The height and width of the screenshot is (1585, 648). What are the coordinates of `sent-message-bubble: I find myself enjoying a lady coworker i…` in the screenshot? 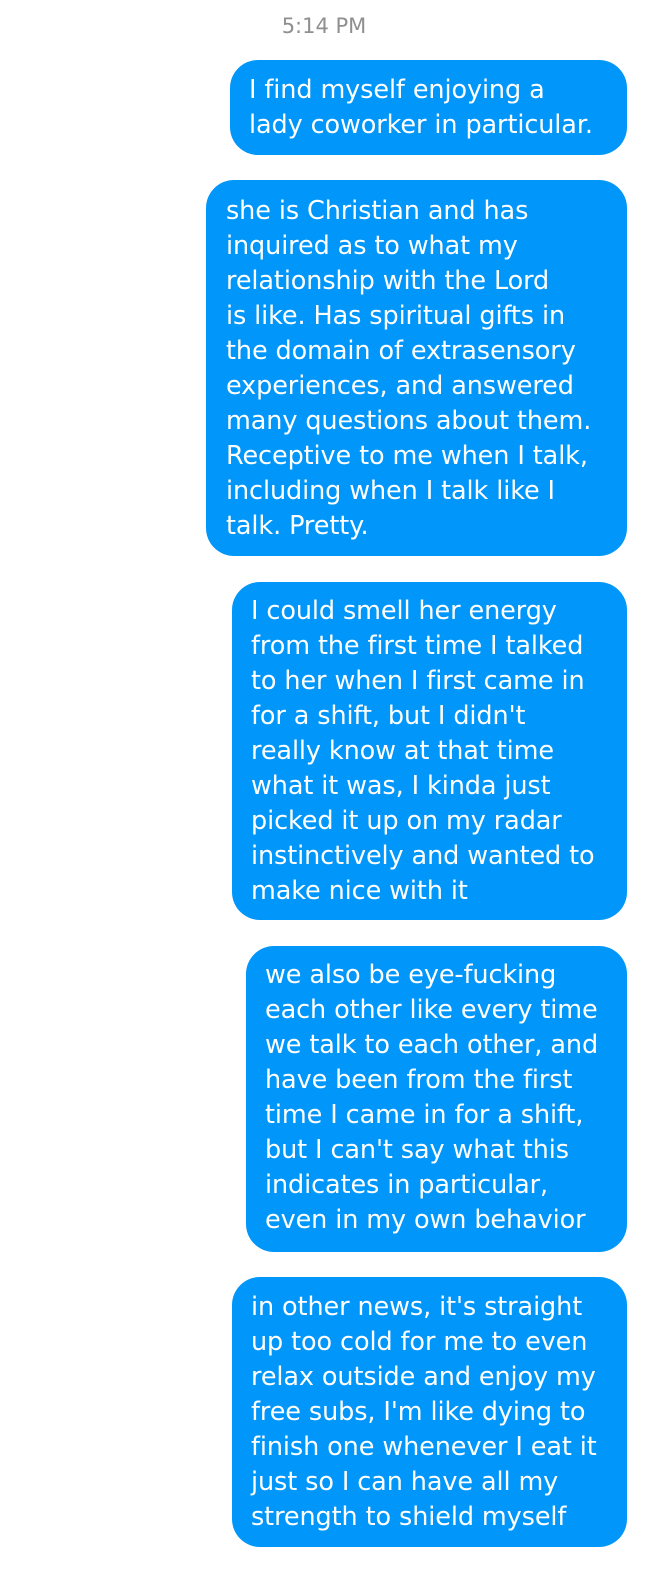 It's located at (428, 107).